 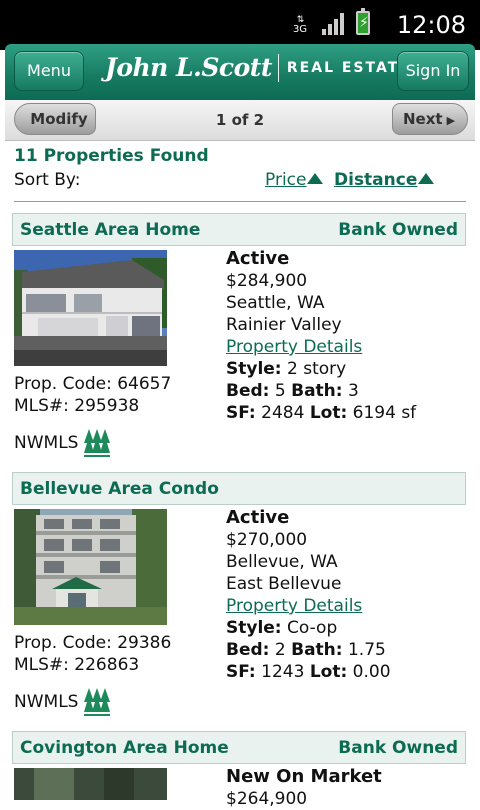 I want to click on signal-bars-icon, so click(x=333, y=23).